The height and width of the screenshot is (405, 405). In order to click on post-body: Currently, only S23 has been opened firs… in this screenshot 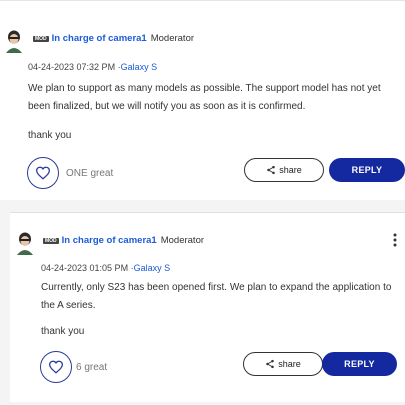, I will do `click(216, 296)`.